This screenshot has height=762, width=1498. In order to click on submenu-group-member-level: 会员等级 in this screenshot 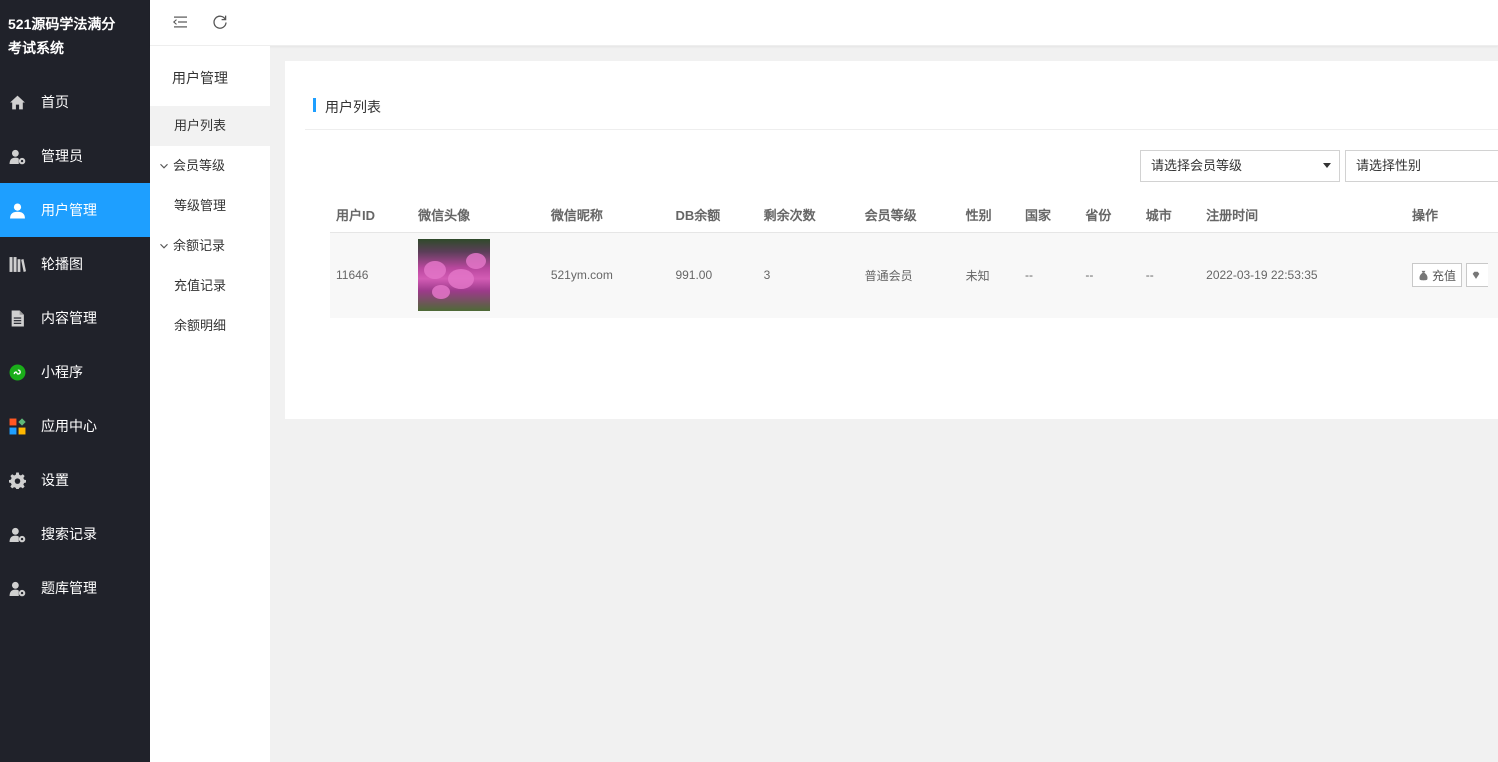, I will do `click(210, 166)`.